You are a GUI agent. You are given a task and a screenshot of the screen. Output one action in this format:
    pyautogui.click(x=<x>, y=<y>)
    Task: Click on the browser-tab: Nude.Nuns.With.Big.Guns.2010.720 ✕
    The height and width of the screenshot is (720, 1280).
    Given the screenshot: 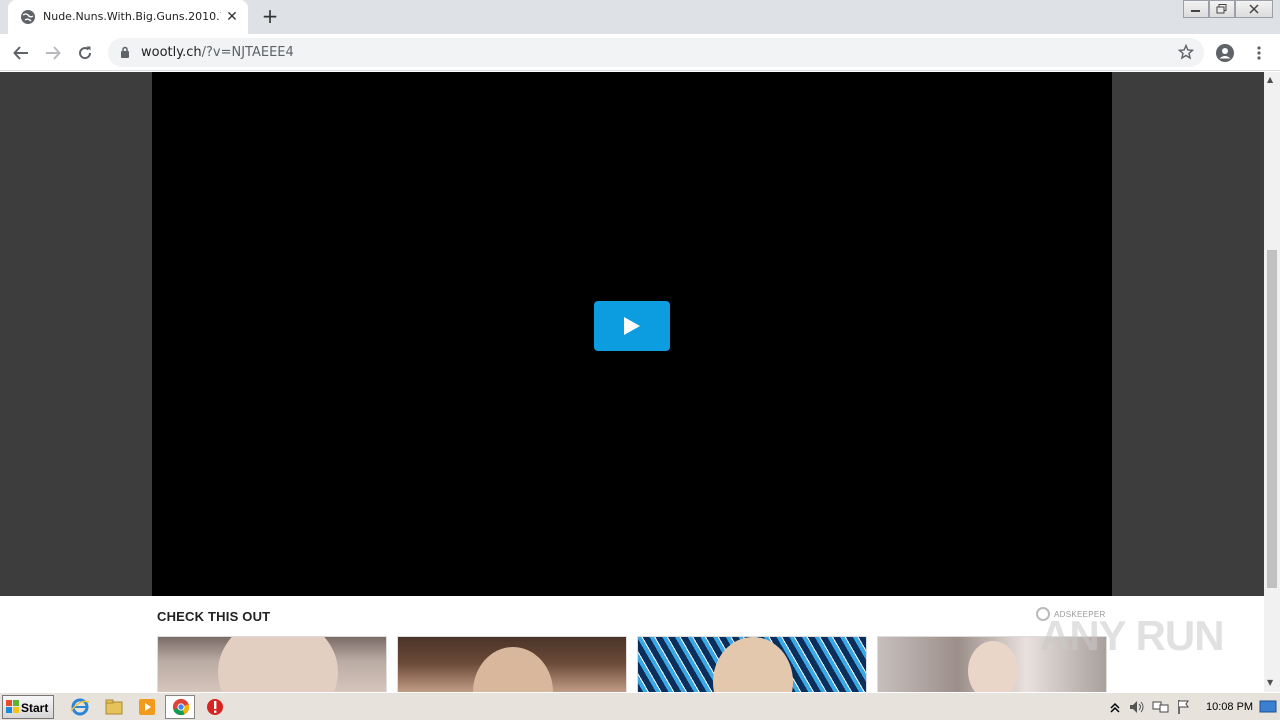 What is the action you would take?
    pyautogui.click(x=128, y=17)
    